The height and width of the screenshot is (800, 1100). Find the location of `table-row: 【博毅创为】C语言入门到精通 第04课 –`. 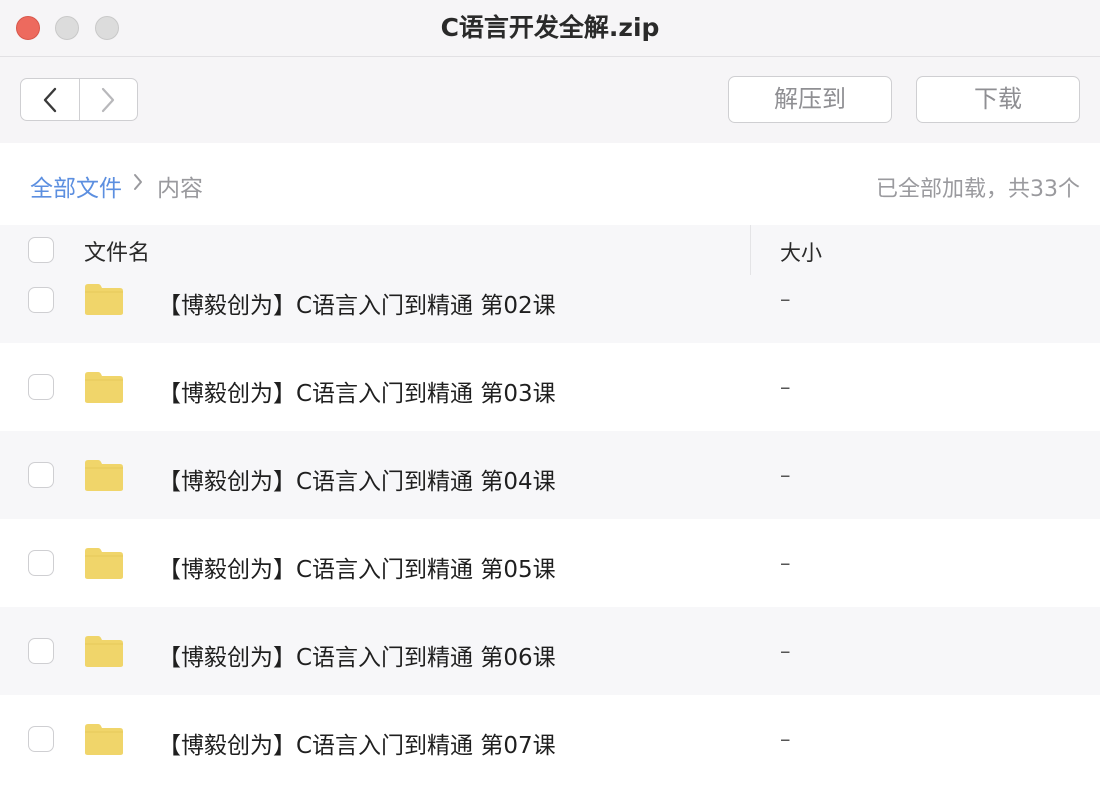

table-row: 【博毅创为】C语言入门到精通 第04课 – is located at coordinates (550, 475).